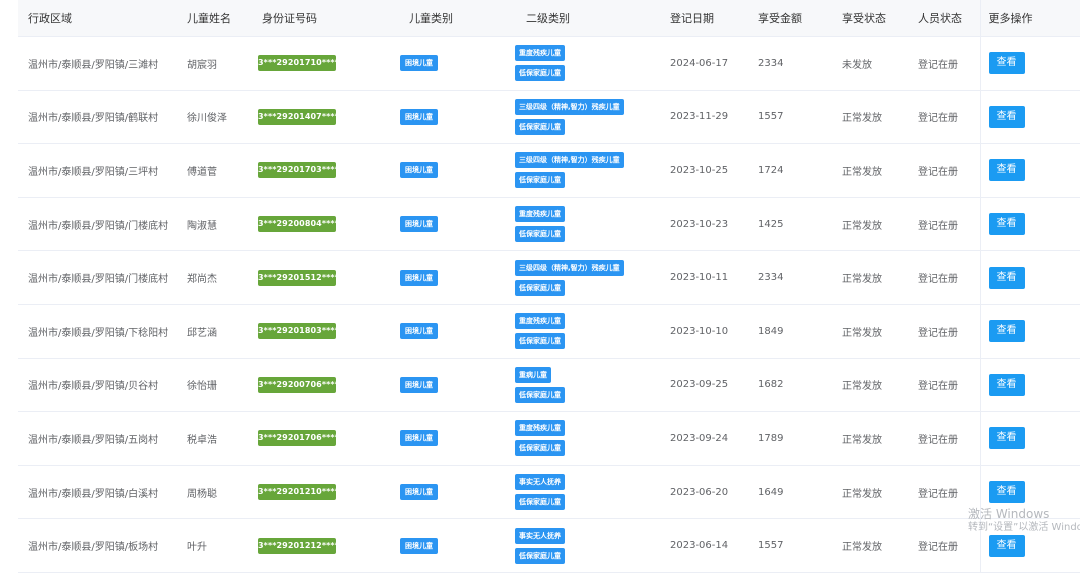 This screenshot has width=1080, height=573. I want to click on id-number-tag: 3***29201803*****4, so click(303, 331).